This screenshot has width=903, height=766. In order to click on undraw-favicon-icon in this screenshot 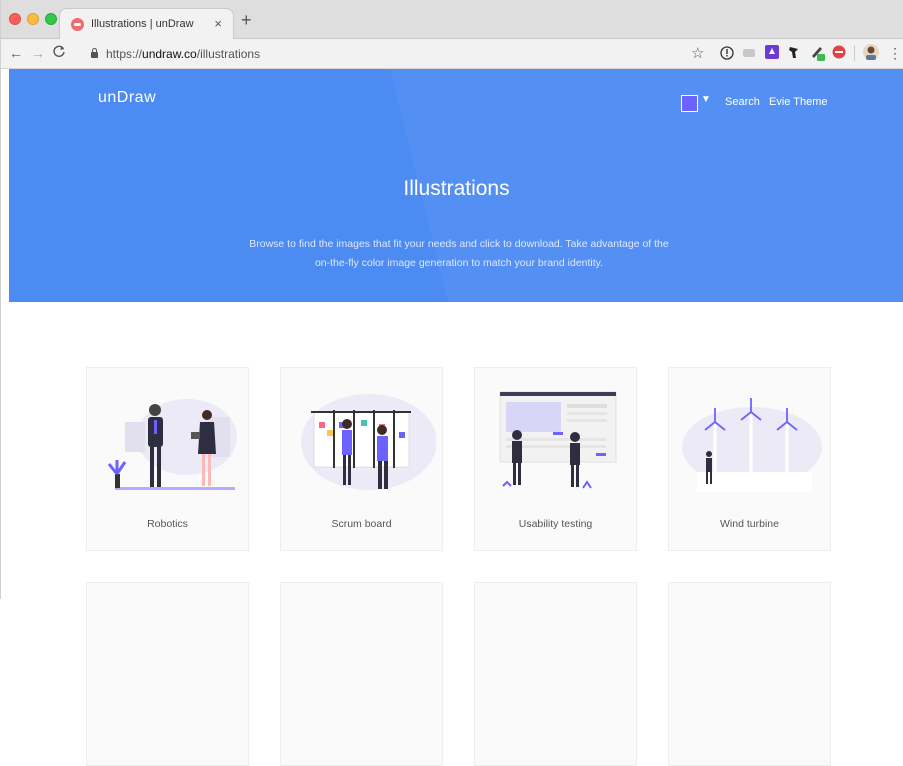, I will do `click(77, 24)`.